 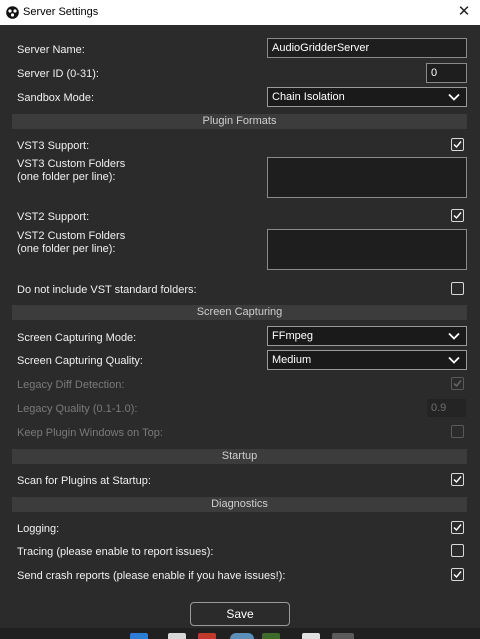 I want to click on capture-mode-value: FFmpeg, so click(x=292, y=336).